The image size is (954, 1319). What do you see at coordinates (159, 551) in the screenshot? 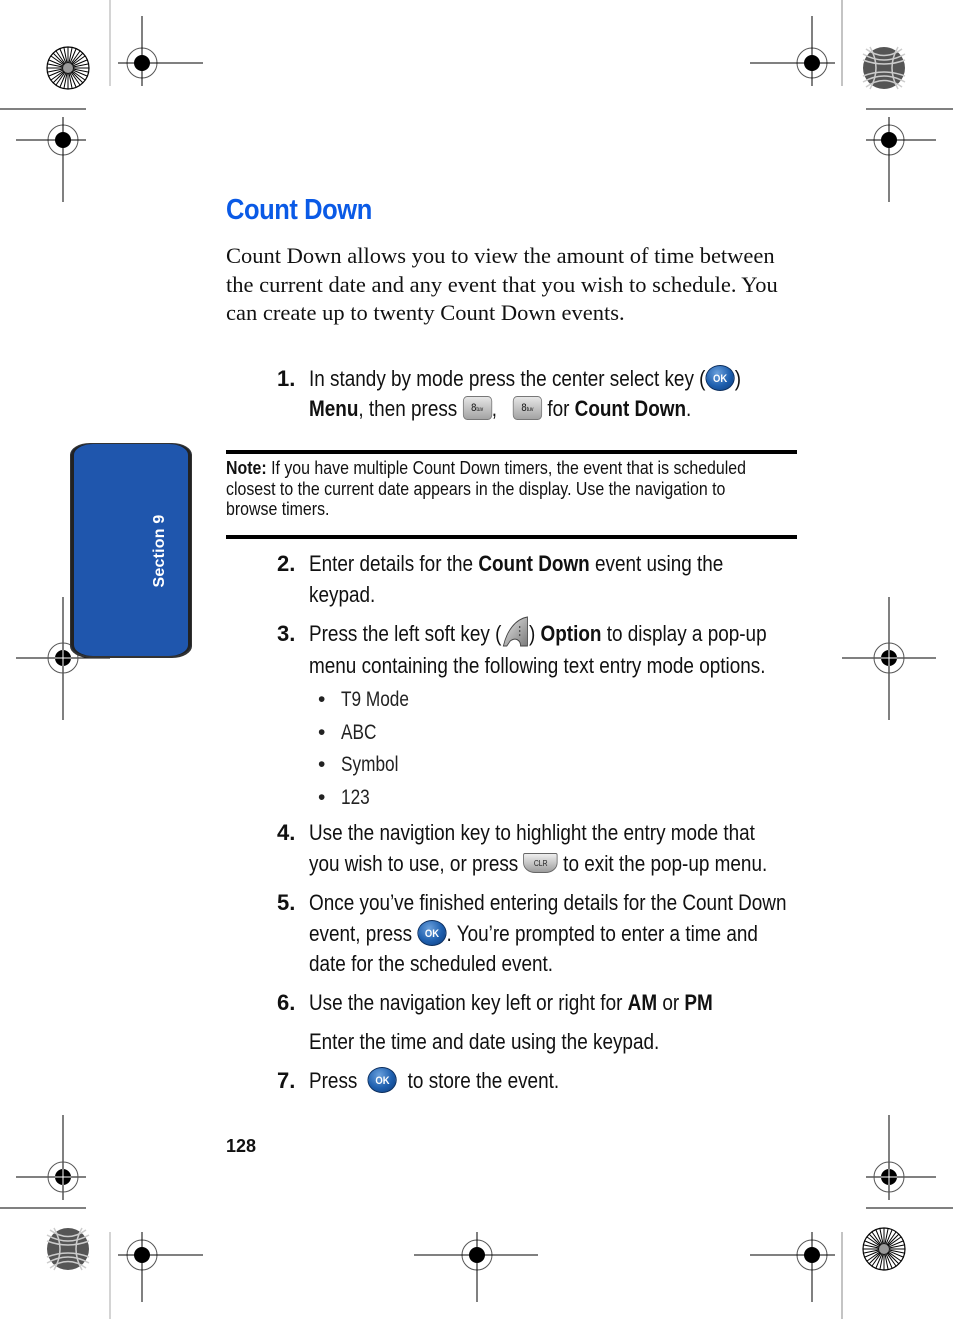
I see `section-tab-label: Section 9` at bounding box center [159, 551].